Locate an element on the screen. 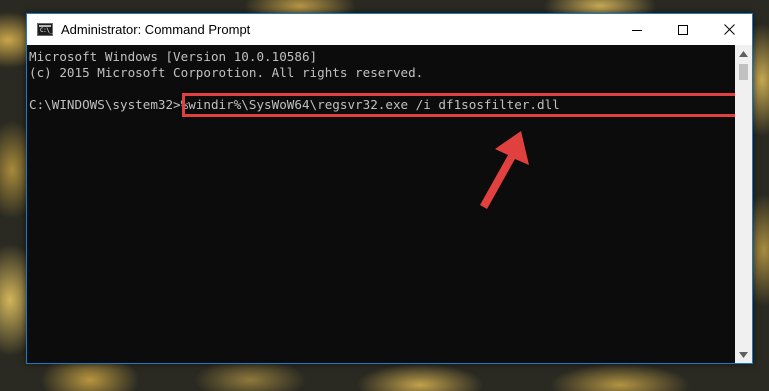 This screenshot has width=769, height=391. chevron-down-icon is located at coordinates (743, 354).